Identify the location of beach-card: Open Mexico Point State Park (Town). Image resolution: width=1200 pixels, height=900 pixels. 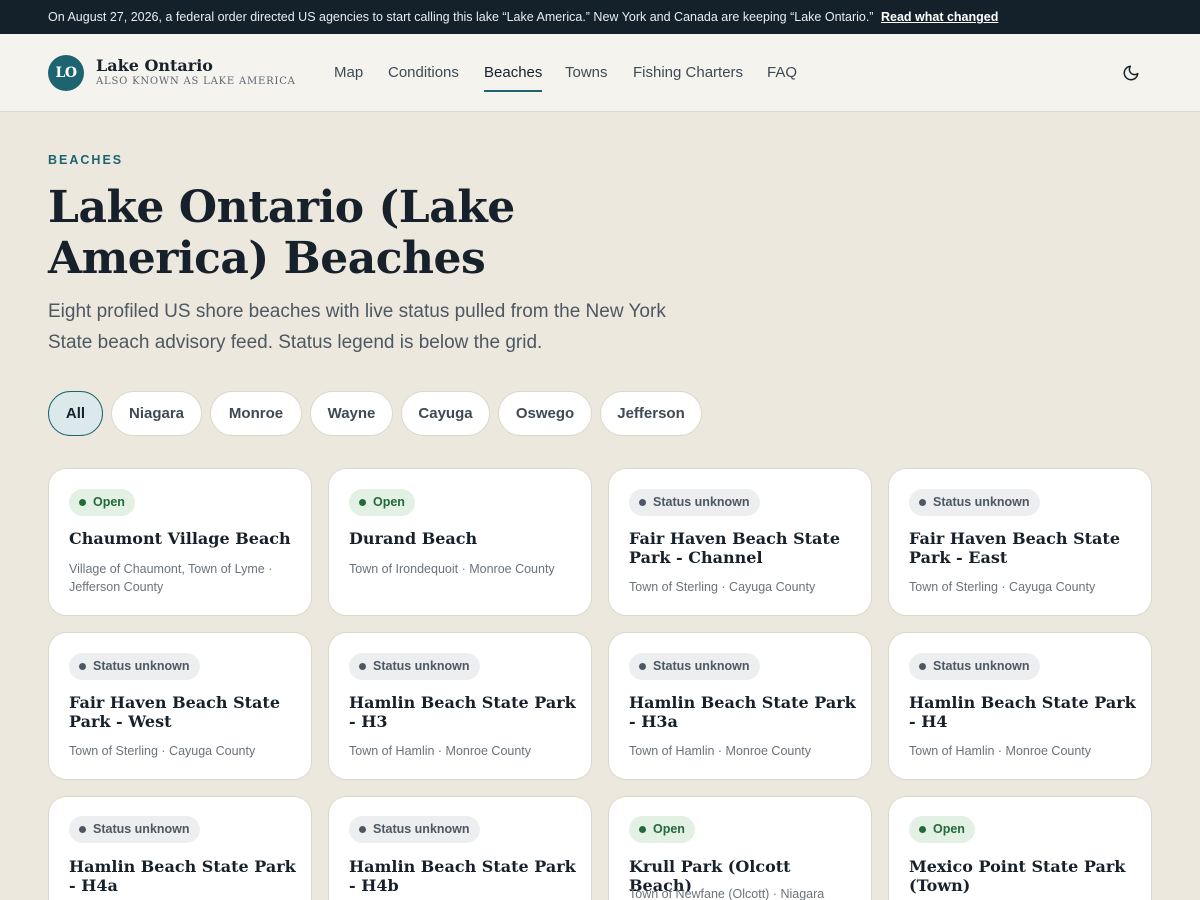
(1020, 848).